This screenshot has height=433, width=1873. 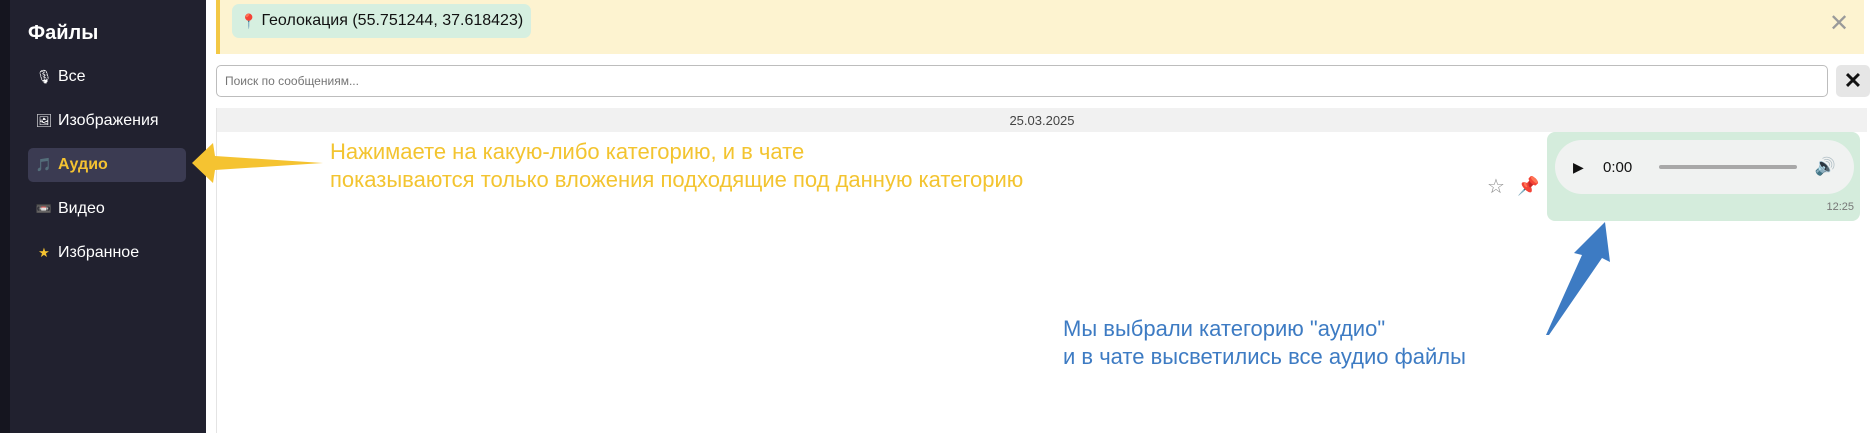 I want to click on image-icon: 🖼, so click(x=44, y=120).